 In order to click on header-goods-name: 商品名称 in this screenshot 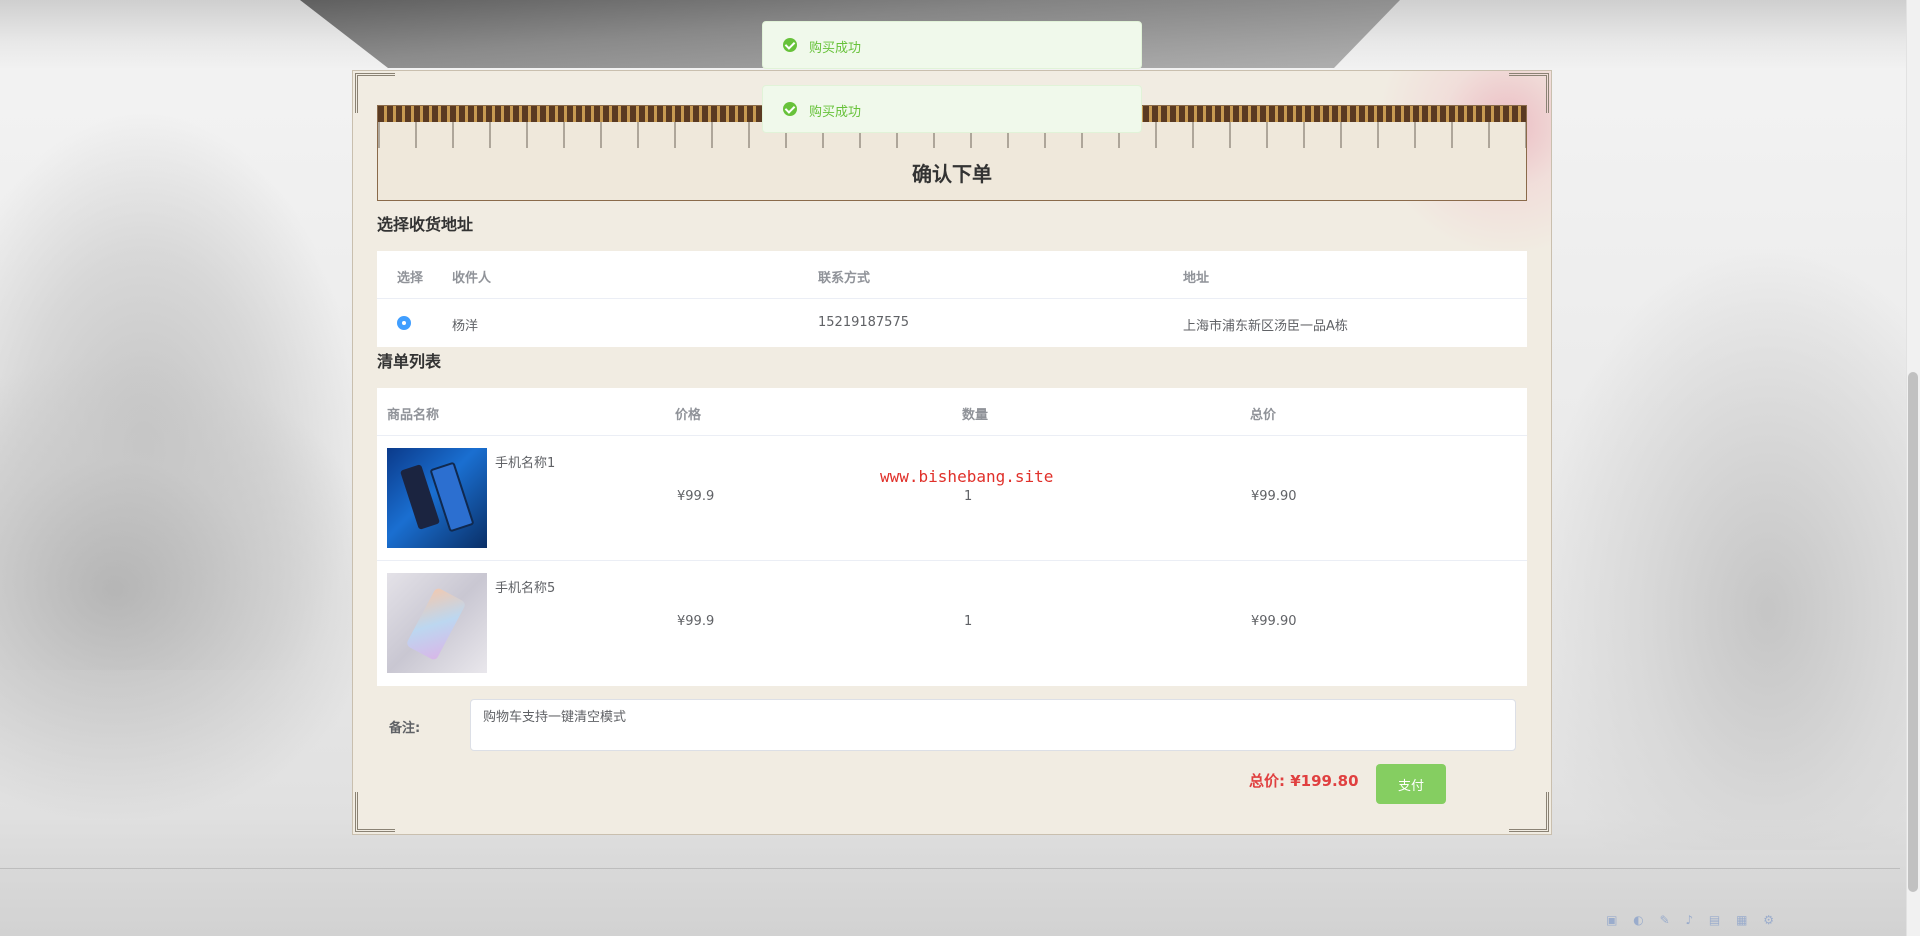, I will do `click(413, 415)`.